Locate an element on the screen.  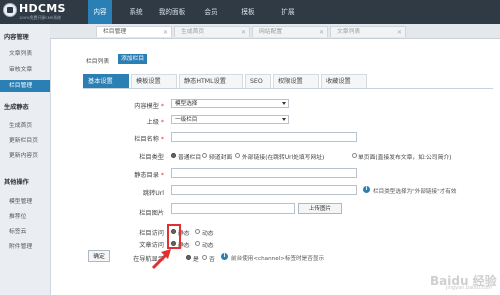
parent-label: 上级 * is located at coordinates (155, 122).